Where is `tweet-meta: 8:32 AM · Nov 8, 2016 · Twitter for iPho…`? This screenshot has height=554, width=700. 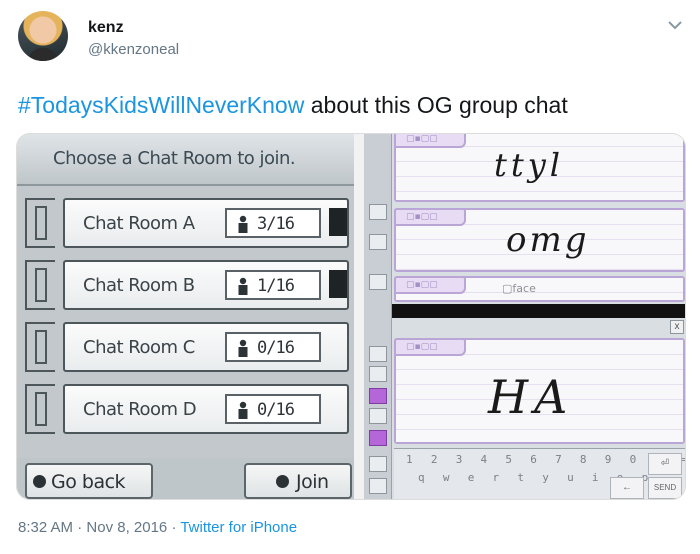 tweet-meta: 8:32 AM · Nov 8, 2016 · Twitter for iPho… is located at coordinates (157, 527).